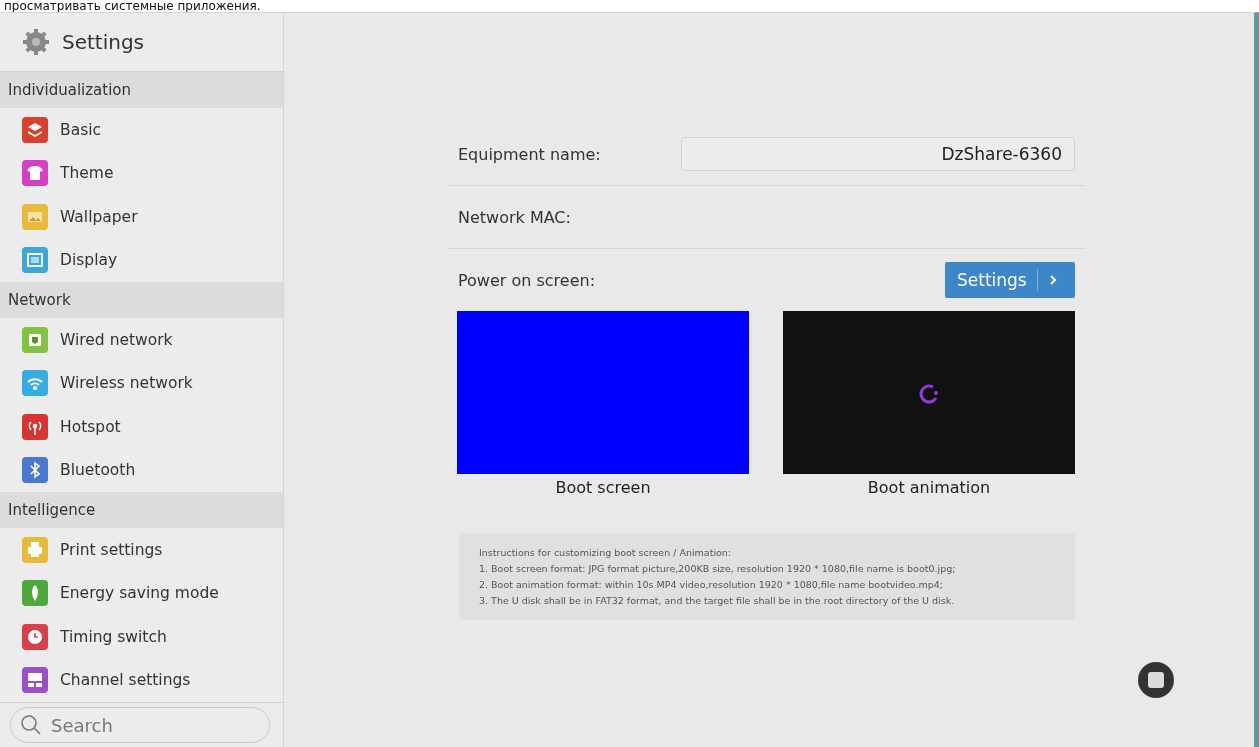 Image resolution: width=1259 pixels, height=747 pixels. Describe the element at coordinates (929, 487) in the screenshot. I see `preview-caption: Boot animation` at that location.